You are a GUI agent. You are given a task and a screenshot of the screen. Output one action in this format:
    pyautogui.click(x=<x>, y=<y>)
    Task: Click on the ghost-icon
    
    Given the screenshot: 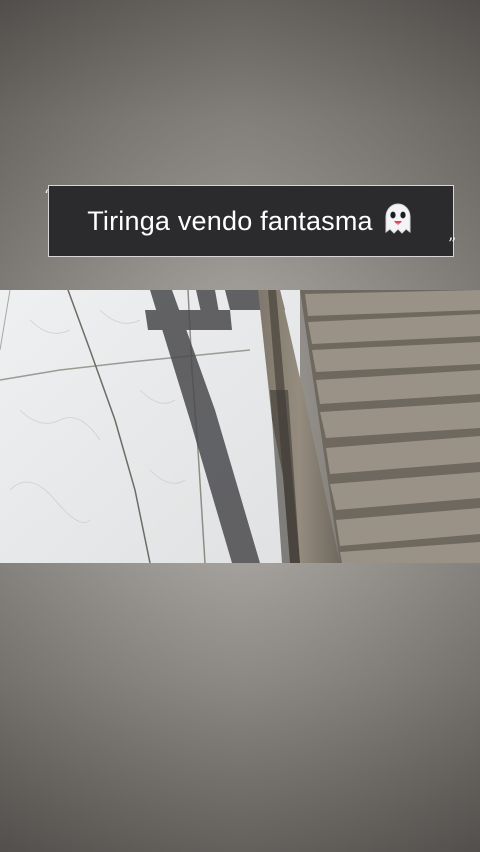 What is the action you would take?
    pyautogui.click(x=398, y=221)
    